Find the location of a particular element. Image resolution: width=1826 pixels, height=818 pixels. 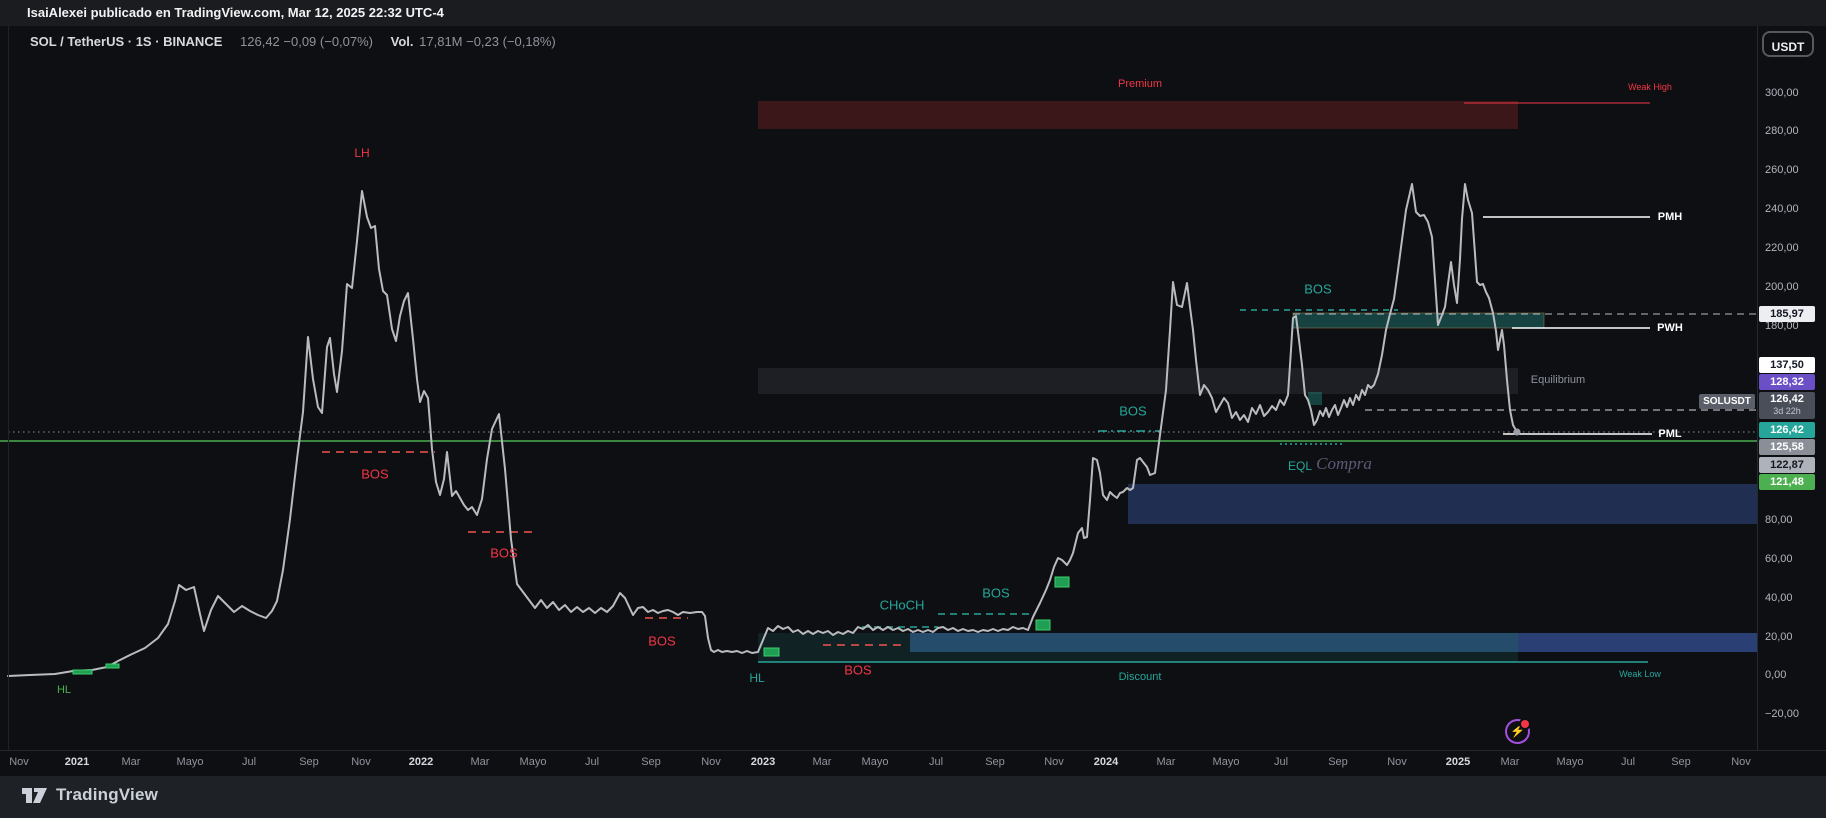

mini-teal-zone is located at coordinates (1315, 398).